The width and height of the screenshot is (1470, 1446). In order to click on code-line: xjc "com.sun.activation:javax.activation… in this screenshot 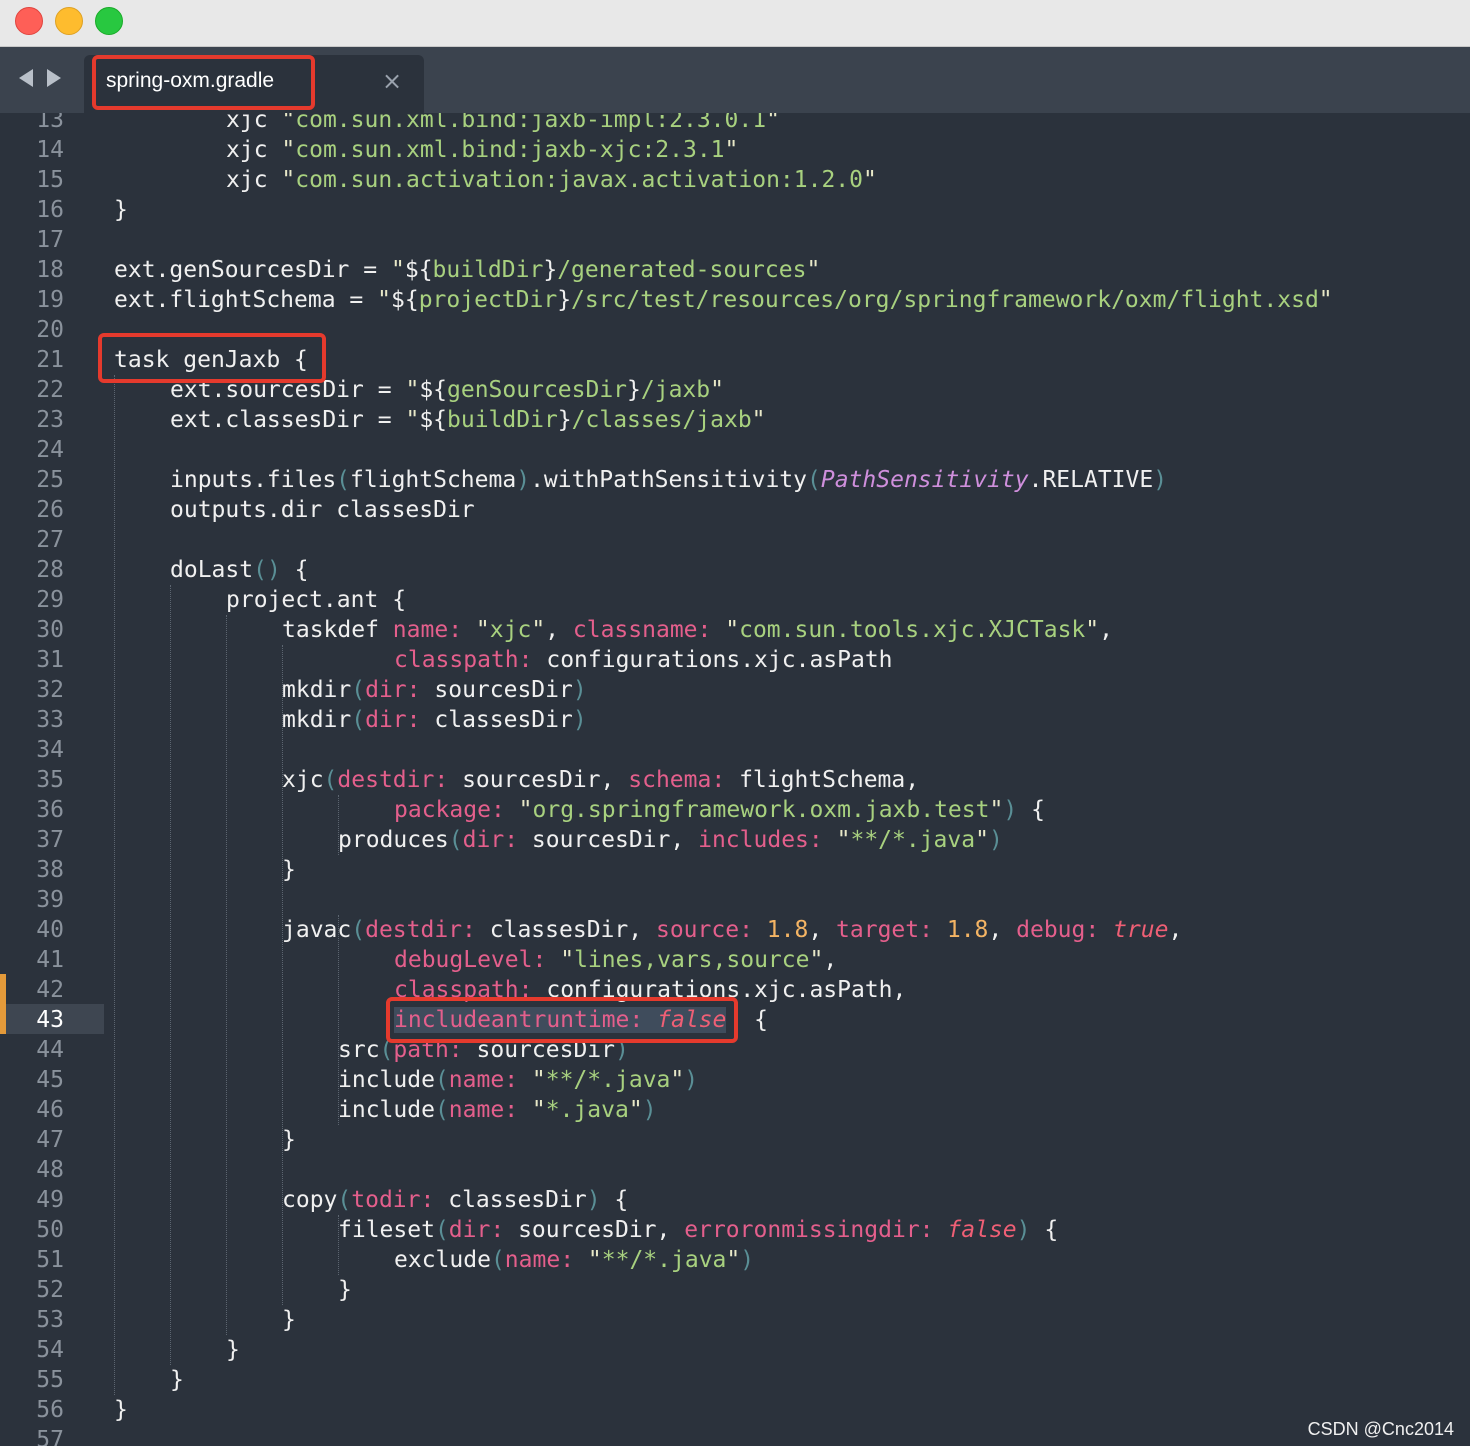, I will do `click(551, 180)`.